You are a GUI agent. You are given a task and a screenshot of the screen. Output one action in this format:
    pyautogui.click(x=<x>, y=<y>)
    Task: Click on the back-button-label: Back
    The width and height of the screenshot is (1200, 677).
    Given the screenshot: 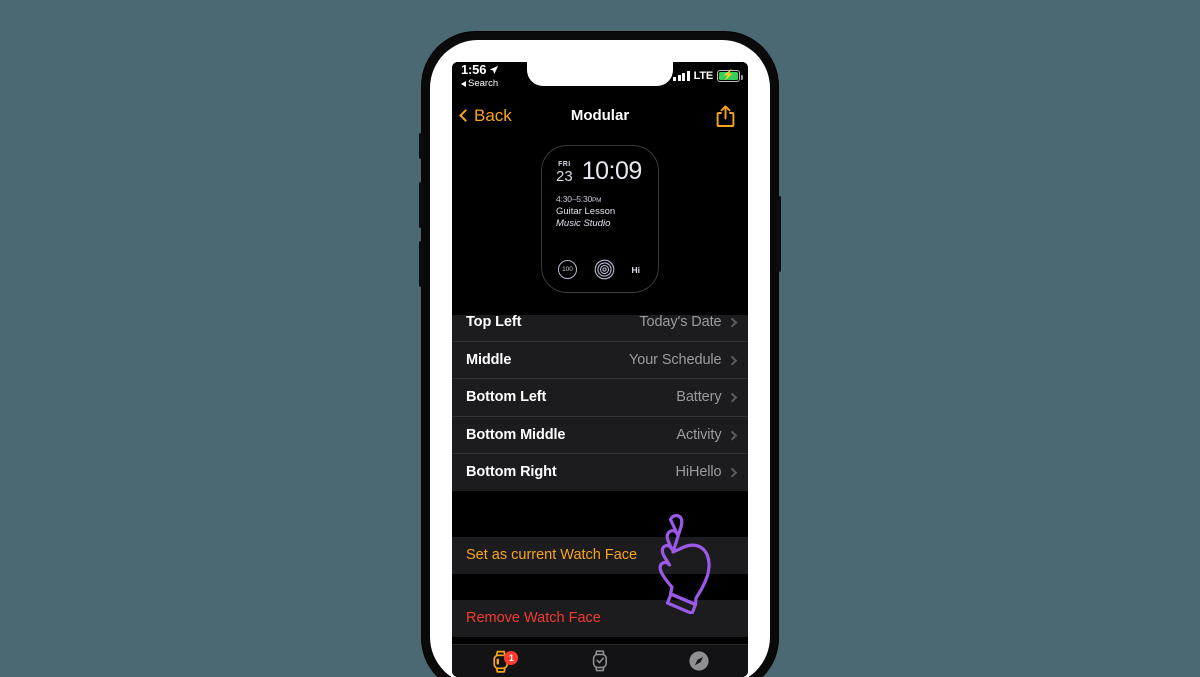 What is the action you would take?
    pyautogui.click(x=493, y=115)
    